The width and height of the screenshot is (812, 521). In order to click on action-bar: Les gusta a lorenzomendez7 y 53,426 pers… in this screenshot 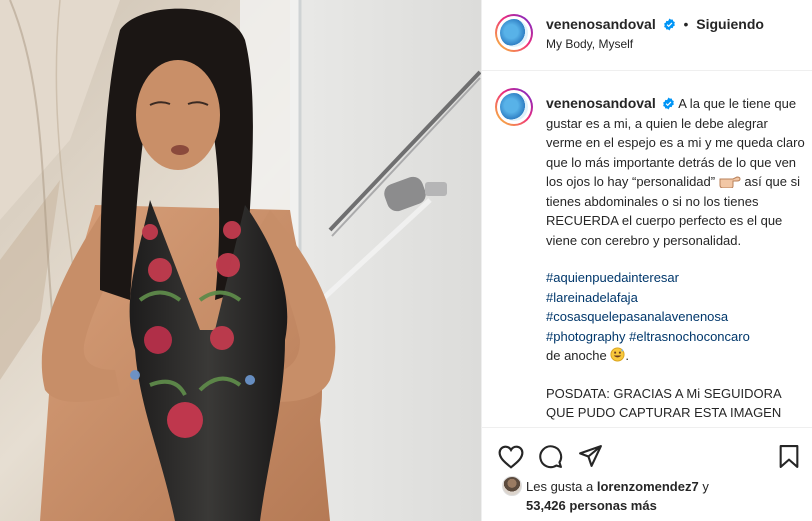, I will do `click(647, 473)`.